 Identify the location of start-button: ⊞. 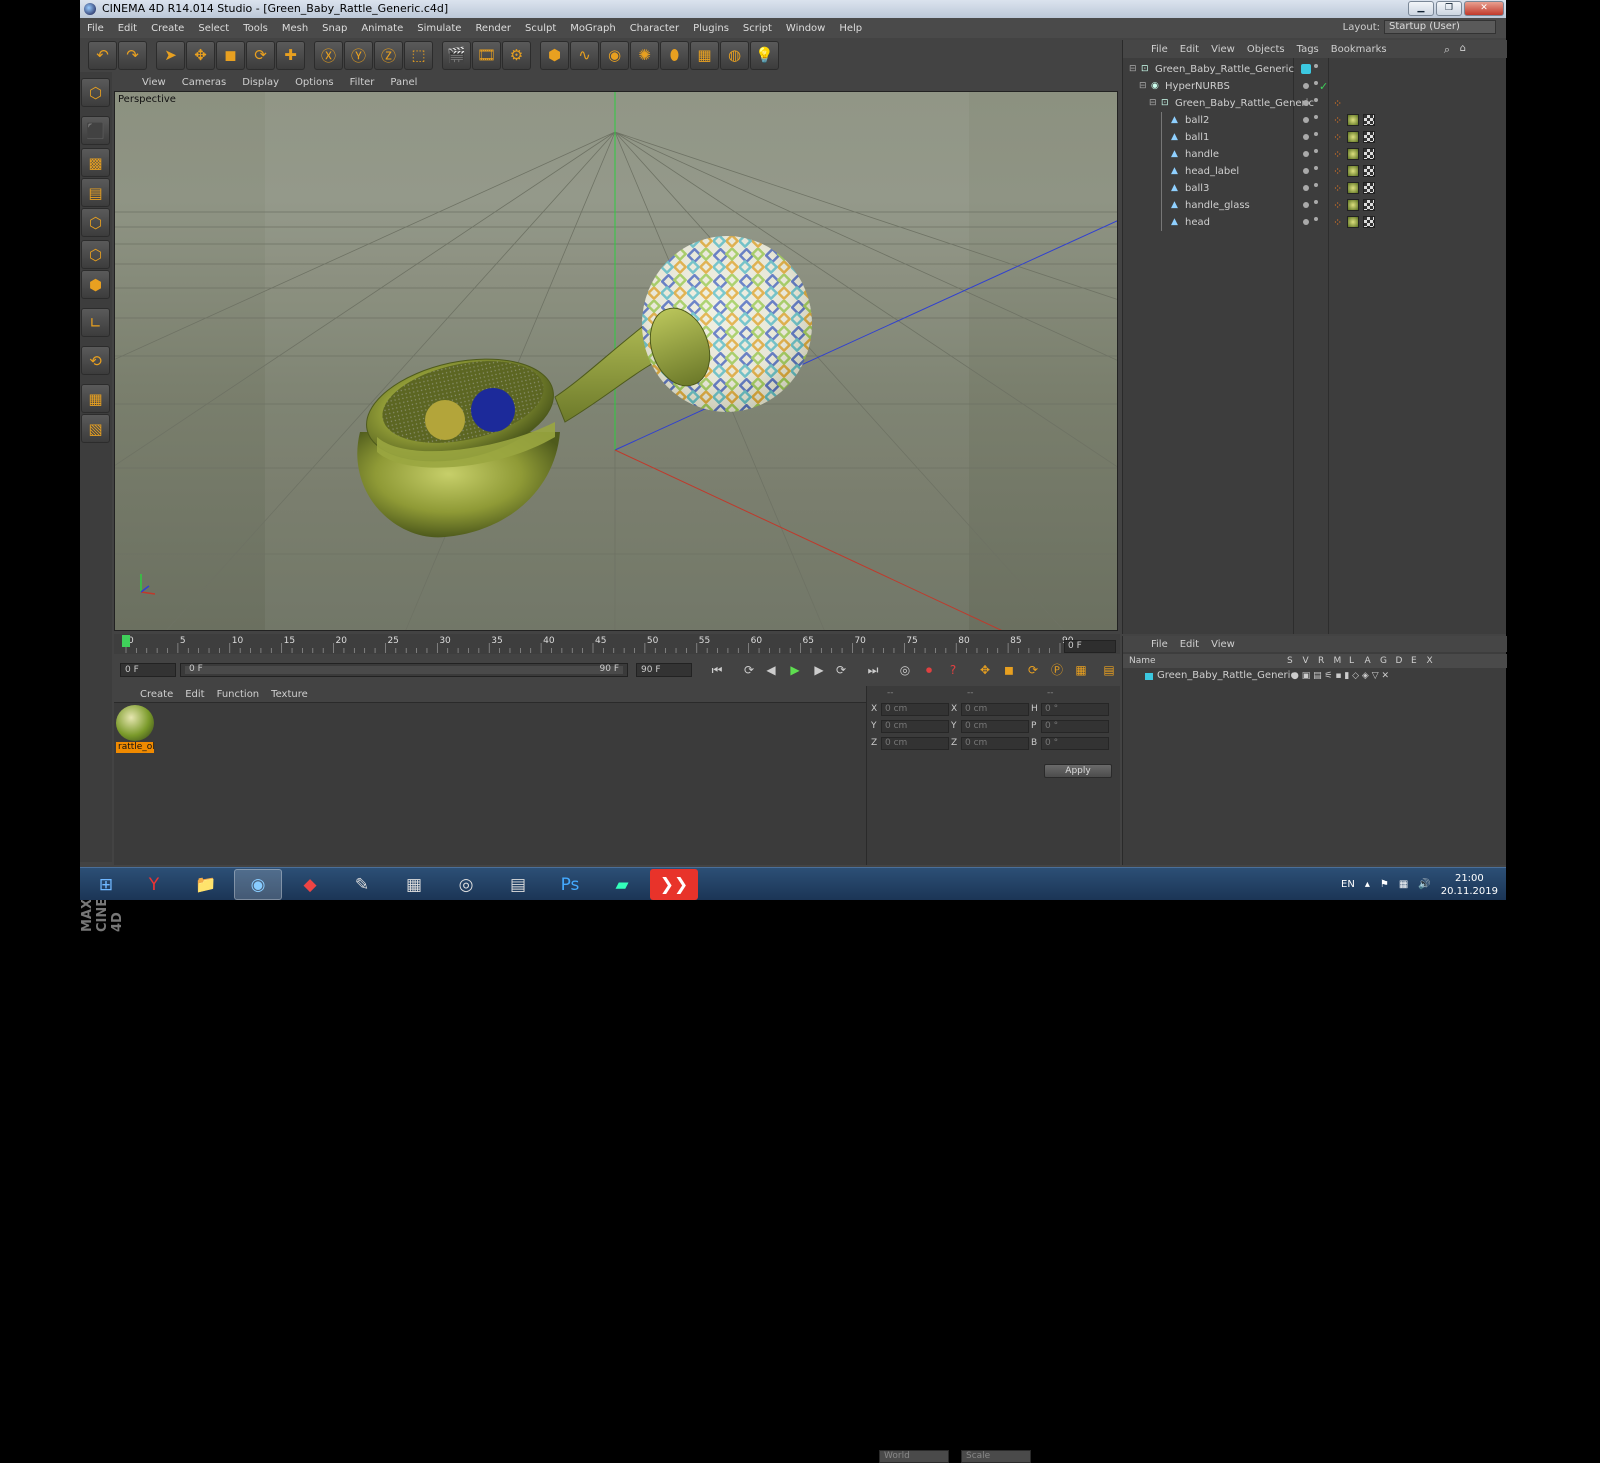
(106, 884).